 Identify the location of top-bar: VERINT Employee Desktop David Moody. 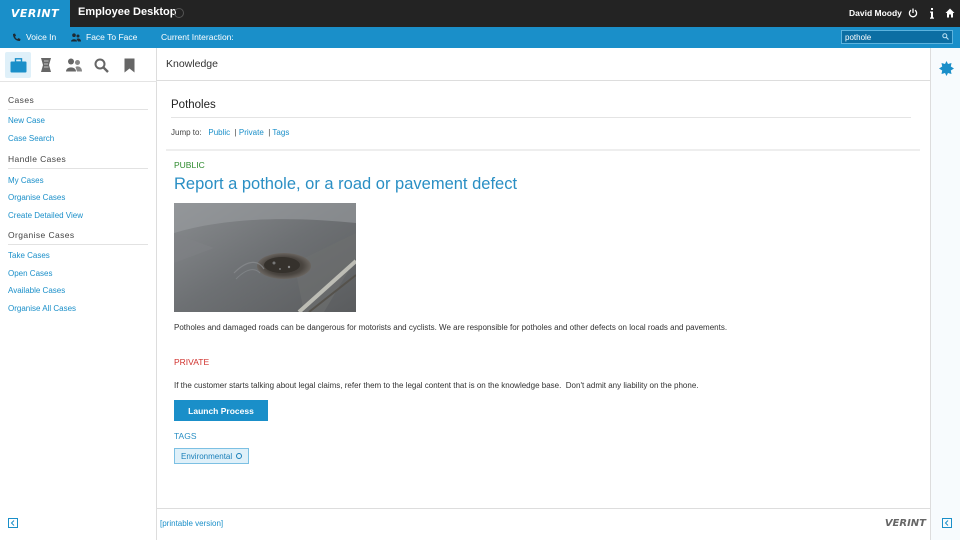
(480, 13).